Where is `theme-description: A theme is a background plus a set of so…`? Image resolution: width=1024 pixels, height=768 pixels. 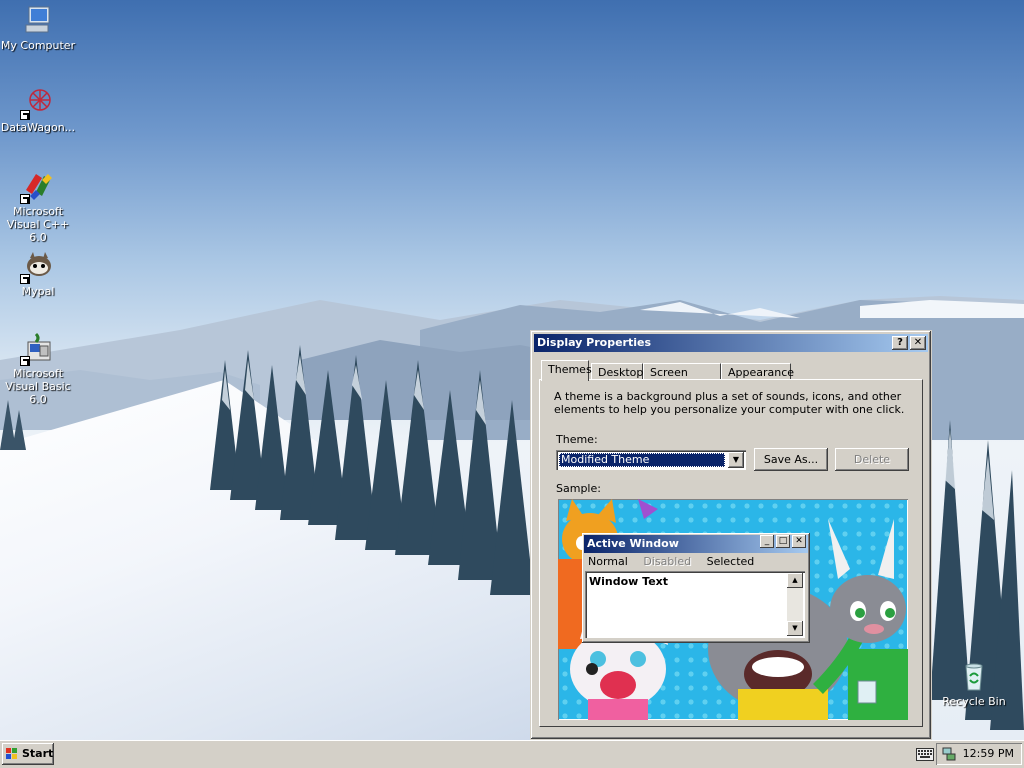 theme-description: A theme is a background plus a set of so… is located at coordinates (729, 403).